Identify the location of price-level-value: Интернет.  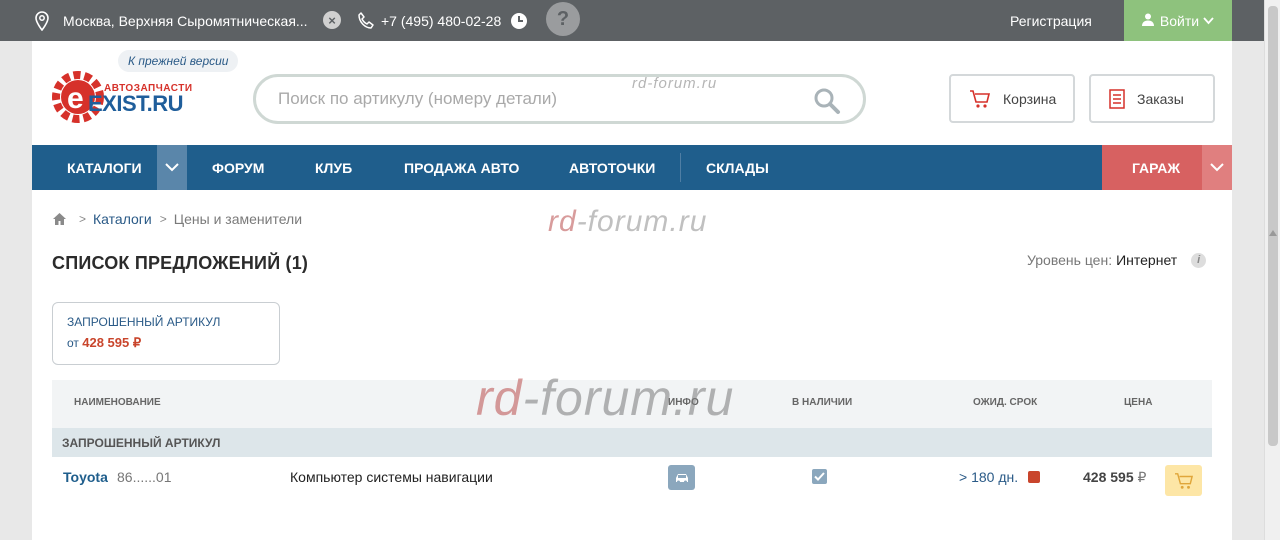
(1146, 260).